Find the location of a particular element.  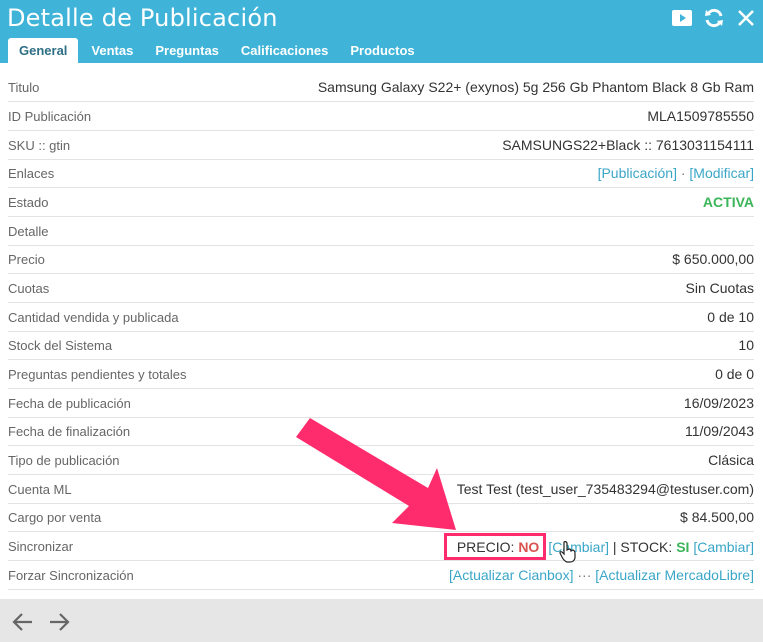

row-value: $ 650.000,00 is located at coordinates (713, 259).